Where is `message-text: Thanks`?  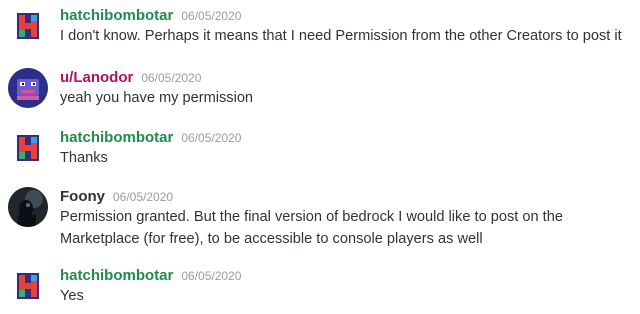 message-text: Thanks is located at coordinates (84, 158).